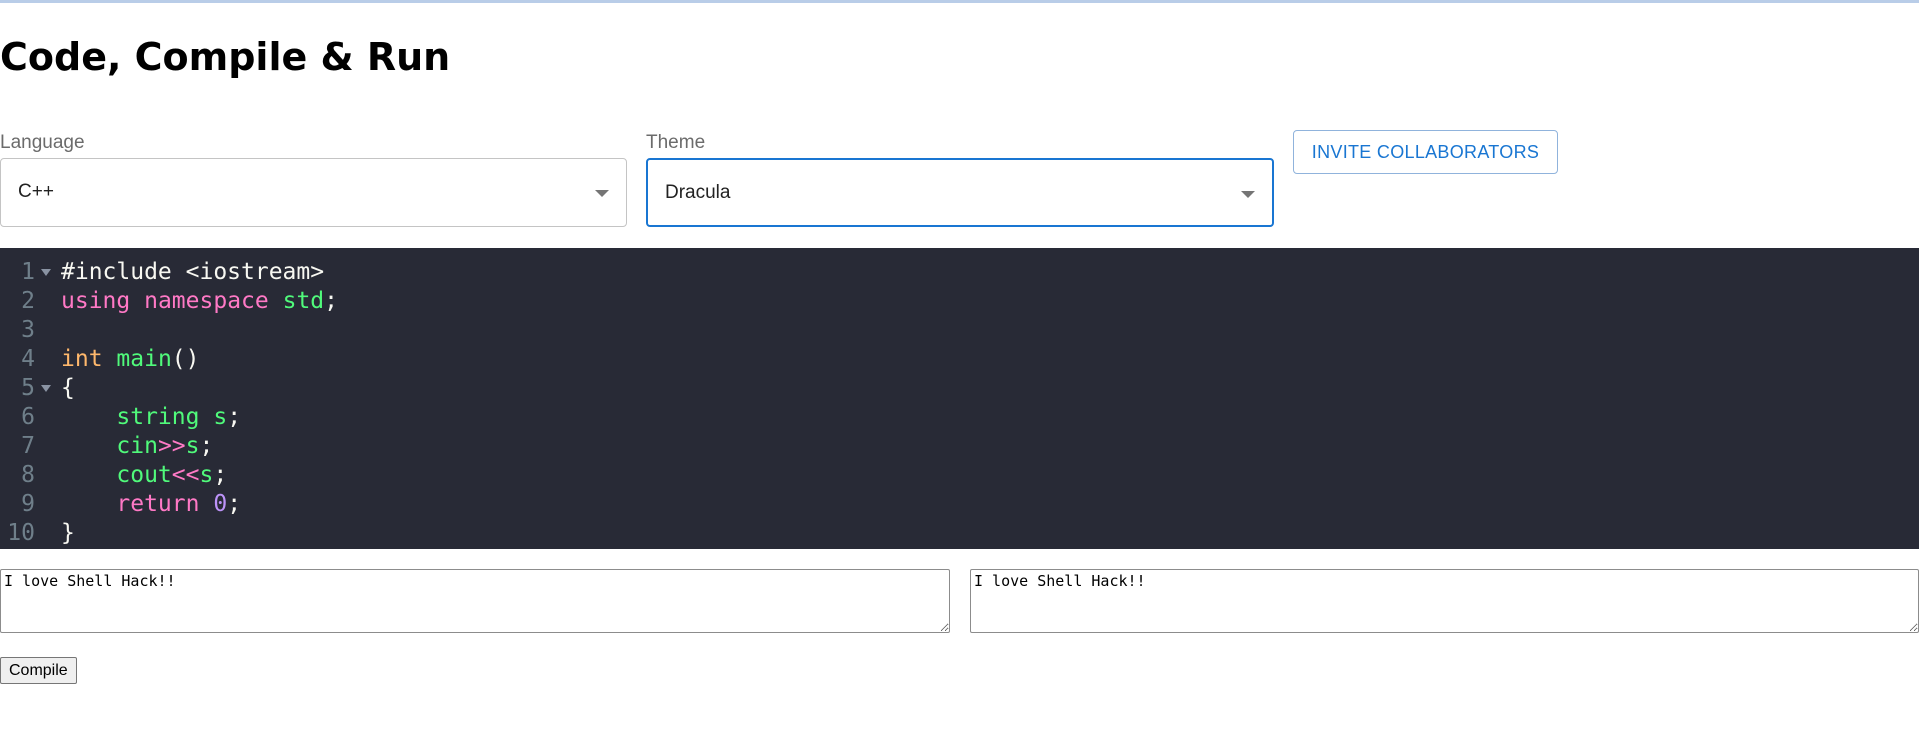 The width and height of the screenshot is (1919, 749). What do you see at coordinates (28, 330) in the screenshot?
I see `line-number: 3` at bounding box center [28, 330].